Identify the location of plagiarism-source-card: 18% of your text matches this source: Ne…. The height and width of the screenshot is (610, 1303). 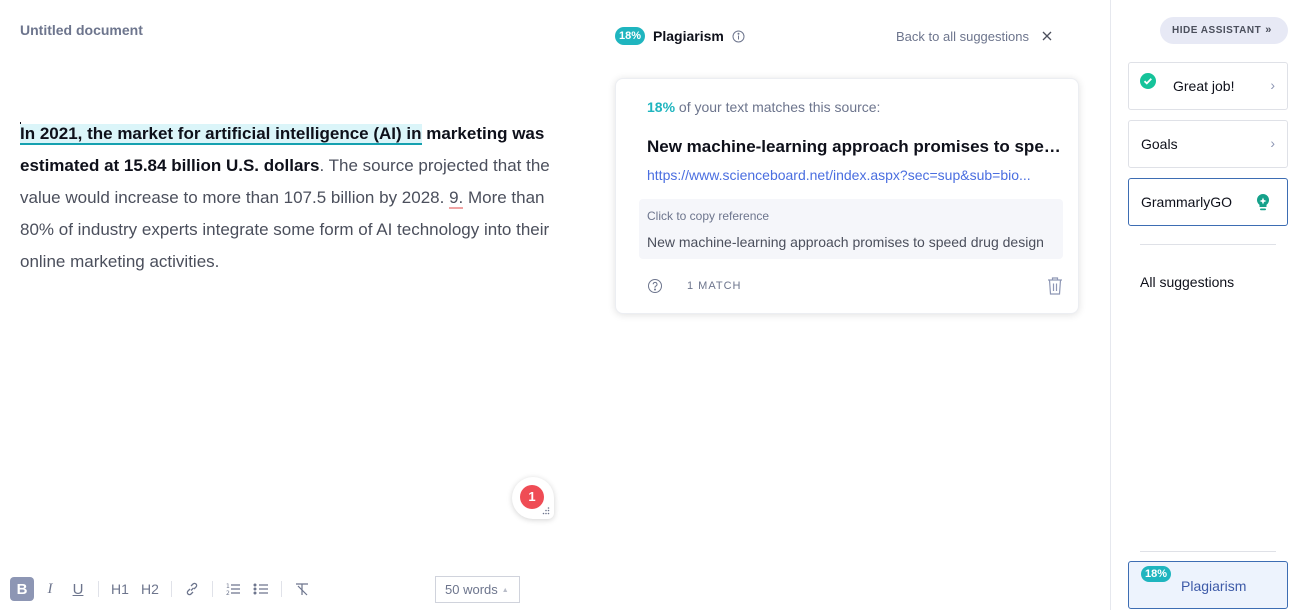
(847, 196).